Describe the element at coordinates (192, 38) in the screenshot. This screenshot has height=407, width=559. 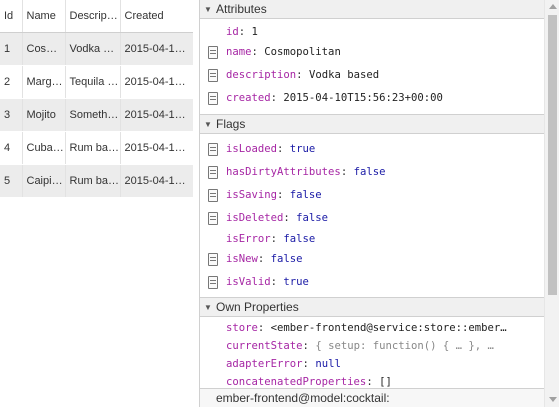
I see `scroll-up-icon: ▲` at that location.